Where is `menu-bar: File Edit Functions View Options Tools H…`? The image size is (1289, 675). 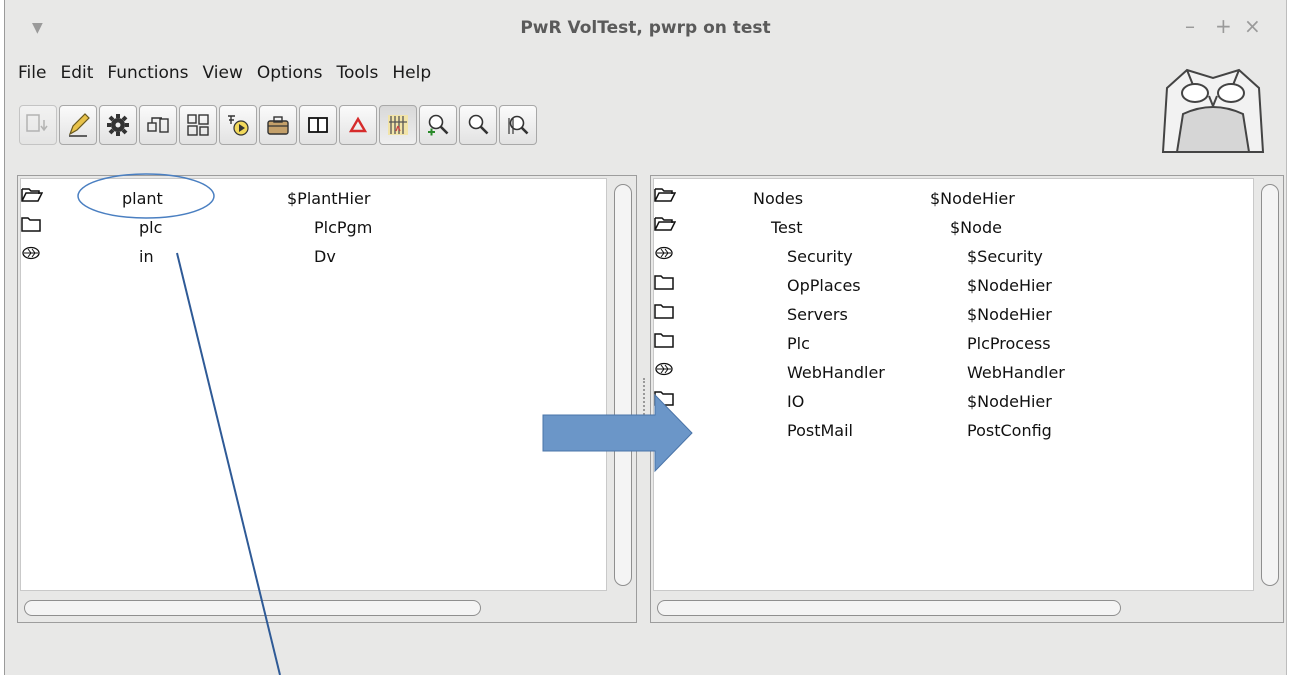
menu-bar: File Edit Functions View Options Tools H… is located at coordinates (224, 73).